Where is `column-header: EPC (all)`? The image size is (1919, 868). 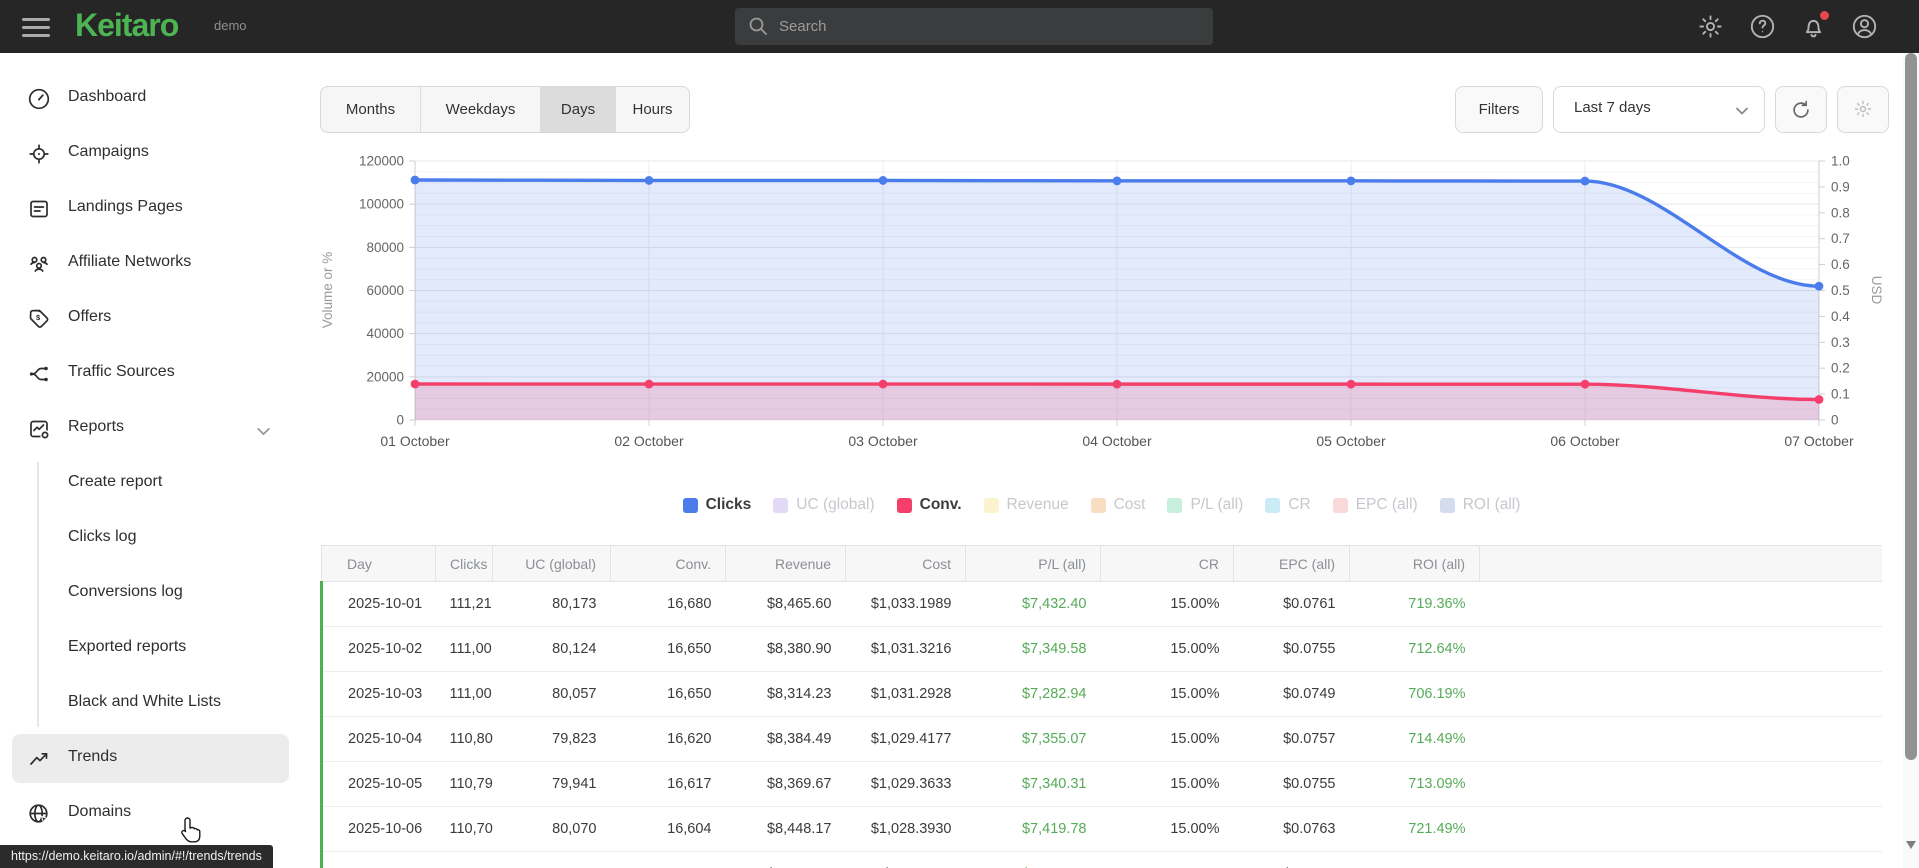
column-header: EPC (all) is located at coordinates (1291, 563).